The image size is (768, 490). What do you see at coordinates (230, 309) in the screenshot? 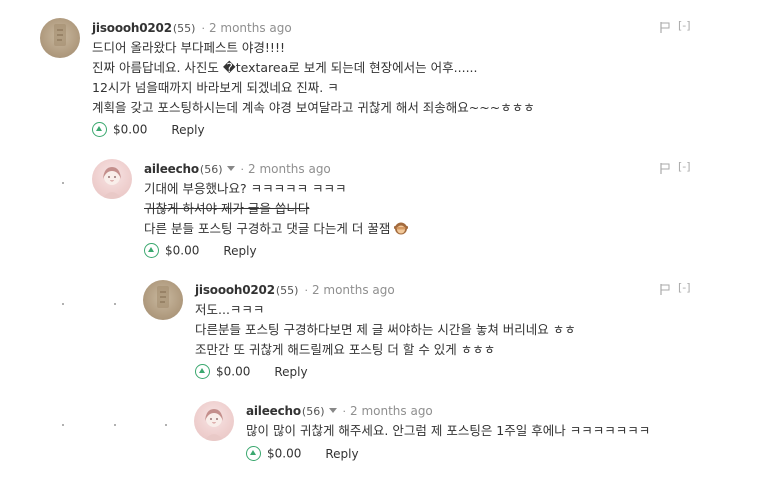
I see `comment-line: 저도...ㅋㅋㅋ` at bounding box center [230, 309].